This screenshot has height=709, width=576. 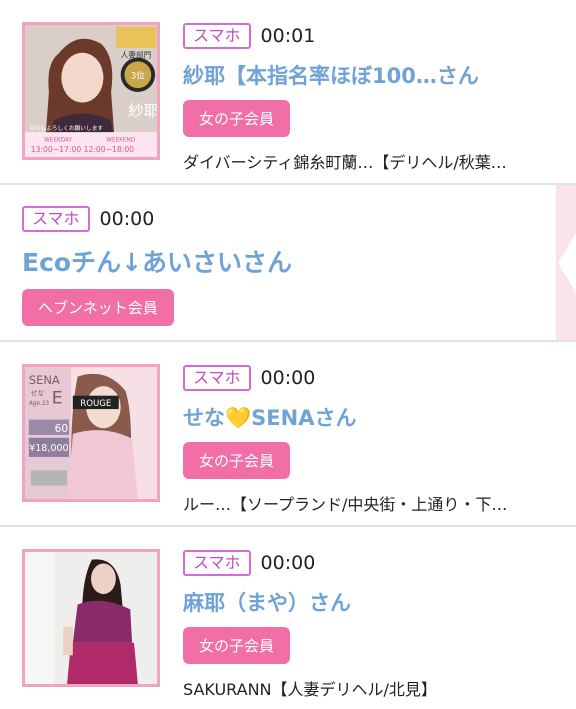 I want to click on thumb-message: 今日もよろしくお願いします, so click(x=66, y=128).